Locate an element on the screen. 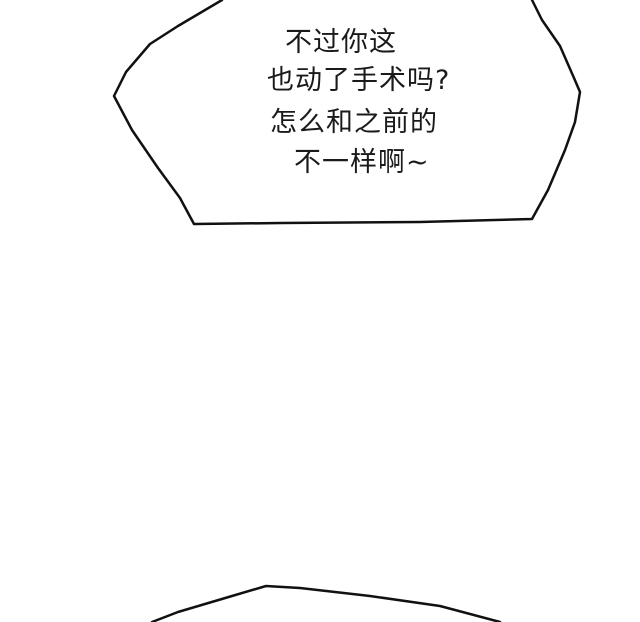 This screenshot has height=622, width=640. dialogue-line-1: 不过你这 is located at coordinates (341, 42).